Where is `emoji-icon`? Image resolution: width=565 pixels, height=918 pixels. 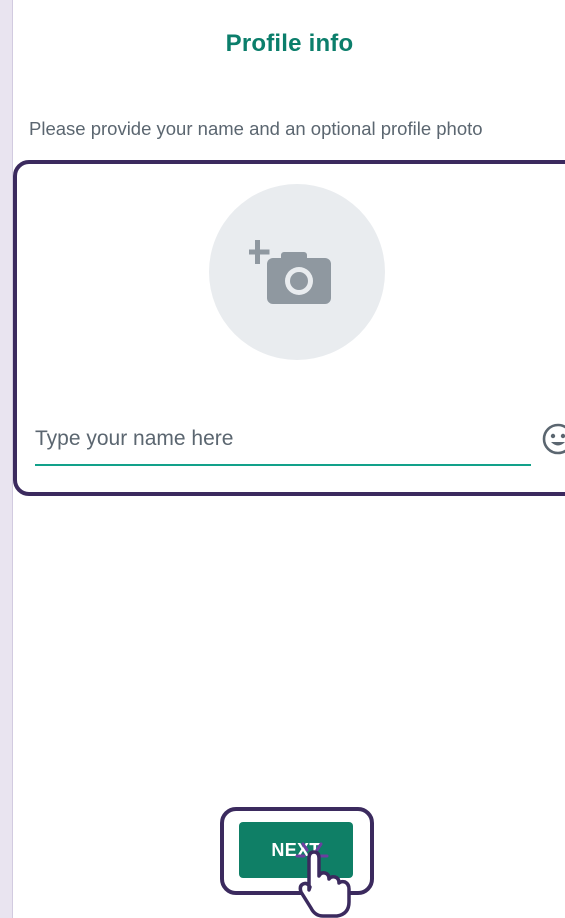 emoji-icon is located at coordinates (553, 439).